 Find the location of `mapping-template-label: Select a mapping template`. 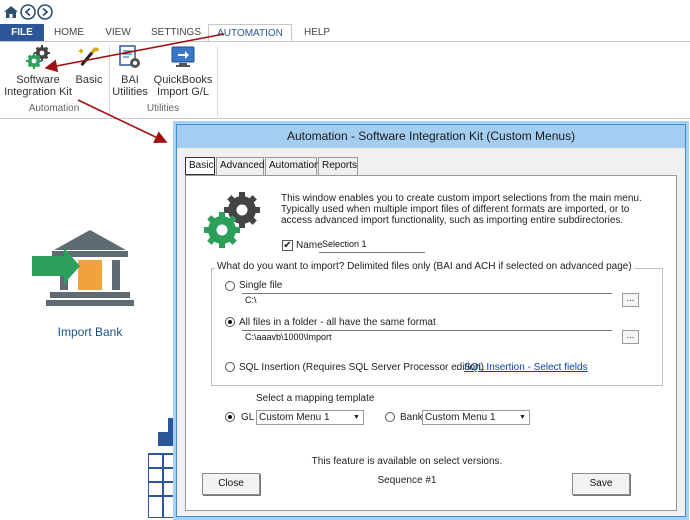

mapping-template-label: Select a mapping template is located at coordinates (315, 398).